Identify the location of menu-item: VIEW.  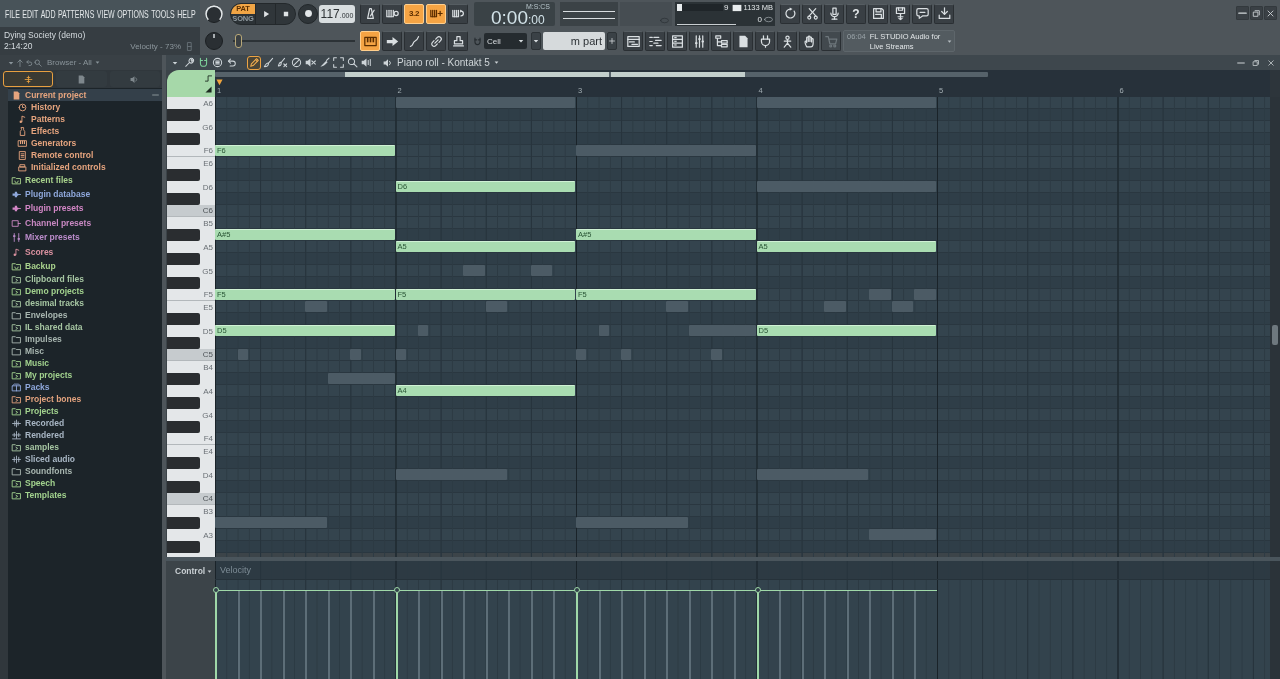
(105, 13).